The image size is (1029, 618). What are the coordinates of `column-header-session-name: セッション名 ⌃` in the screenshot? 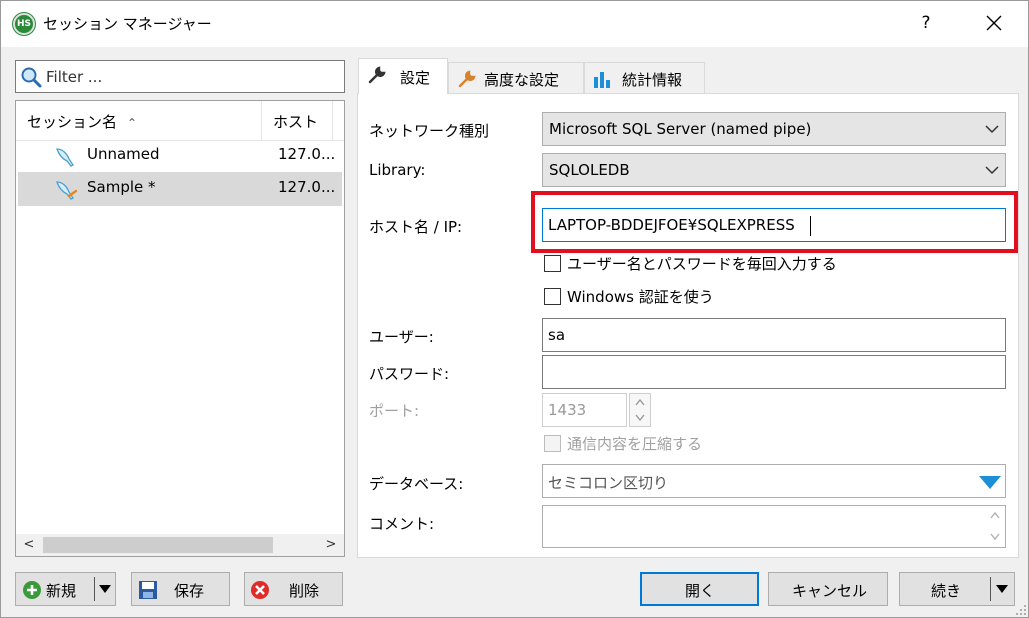 It's located at (139, 121).